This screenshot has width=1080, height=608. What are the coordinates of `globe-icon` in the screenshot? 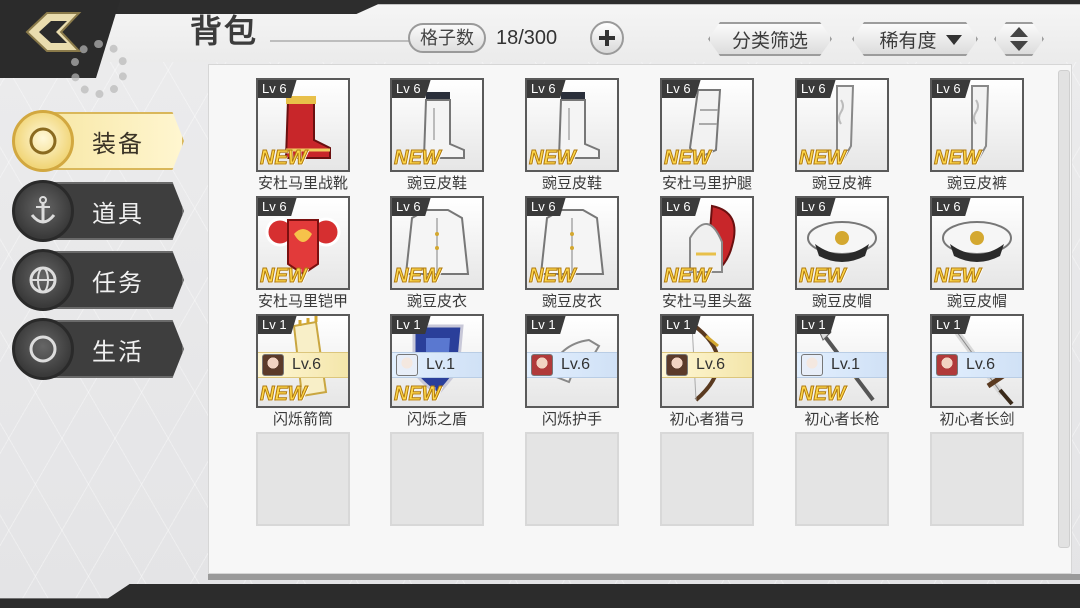 It's located at (43, 280).